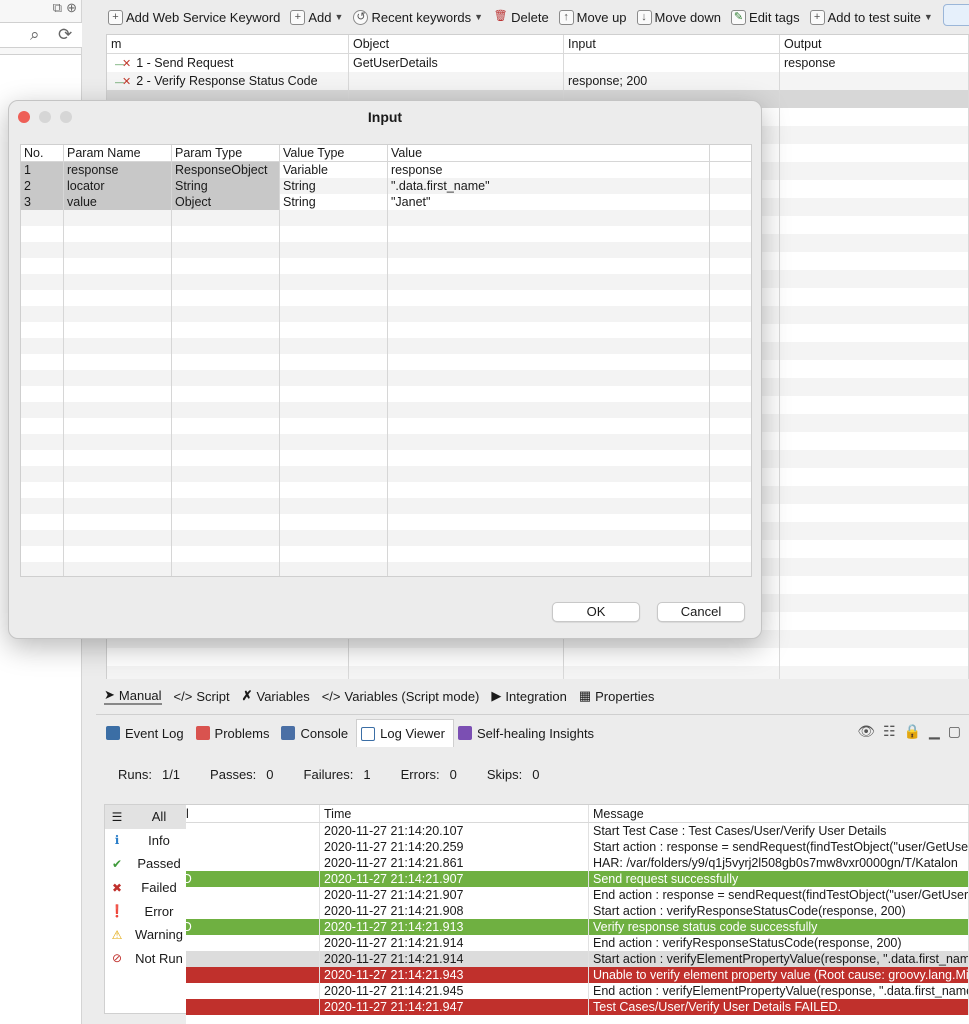  What do you see at coordinates (871, 17) in the screenshot?
I see `add-to-test-suite-button: + Add to test suite ▼` at bounding box center [871, 17].